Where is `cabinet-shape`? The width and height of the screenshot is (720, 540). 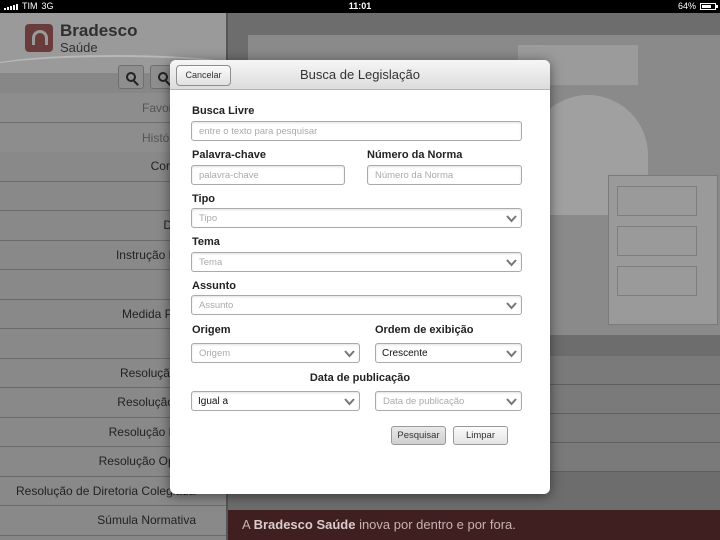 cabinet-shape is located at coordinates (663, 250).